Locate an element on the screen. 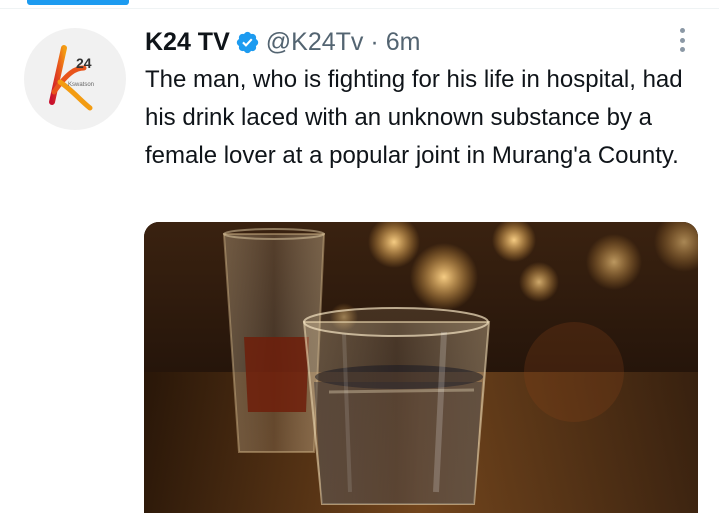 This screenshot has height=513, width=719. logo-caption: Kswatson is located at coordinates (81, 85).